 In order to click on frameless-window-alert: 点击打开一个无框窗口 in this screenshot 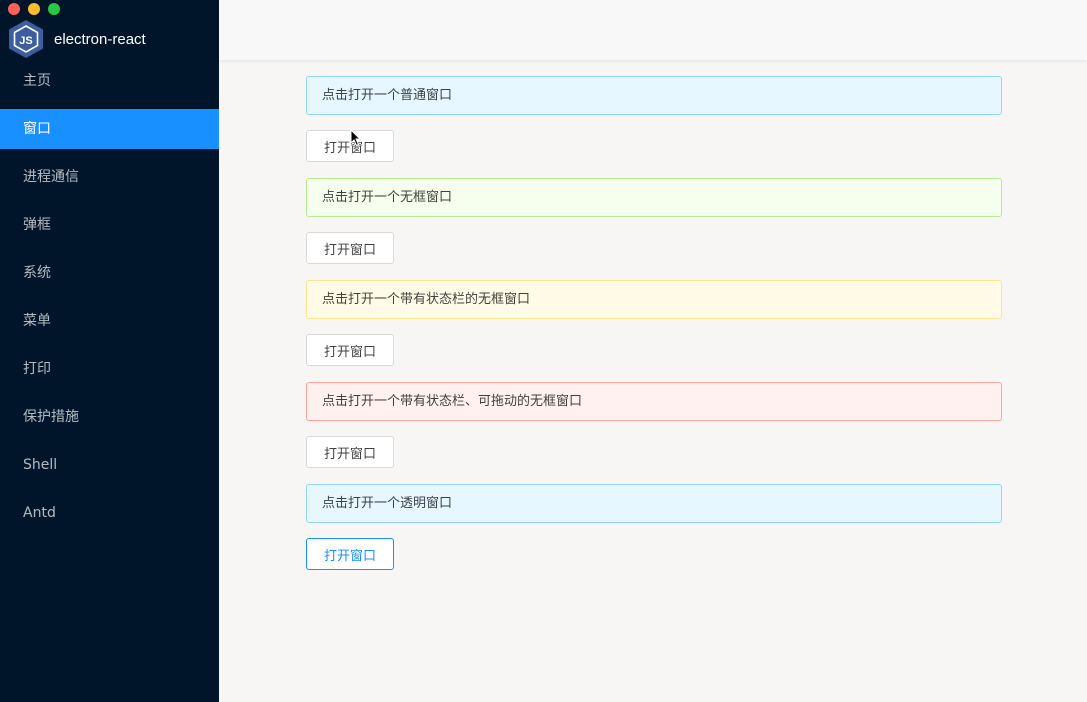, I will do `click(654, 197)`.